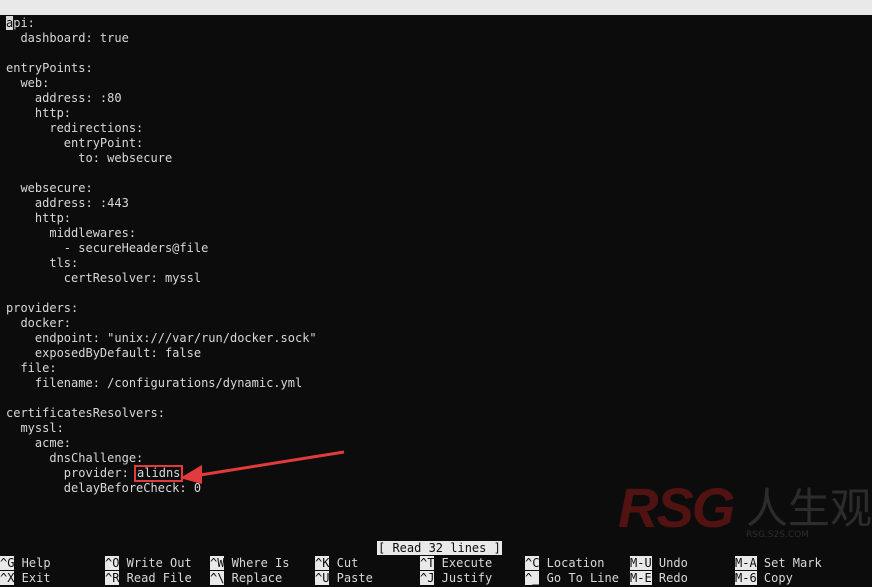 The height and width of the screenshot is (587, 872). Describe the element at coordinates (32, 563) in the screenshot. I see `shortcut-label: Help` at that location.